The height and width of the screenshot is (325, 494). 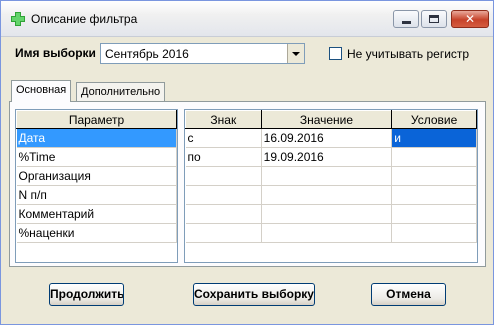 I want to click on window-title: Описание фильтра, so click(x=84, y=19).